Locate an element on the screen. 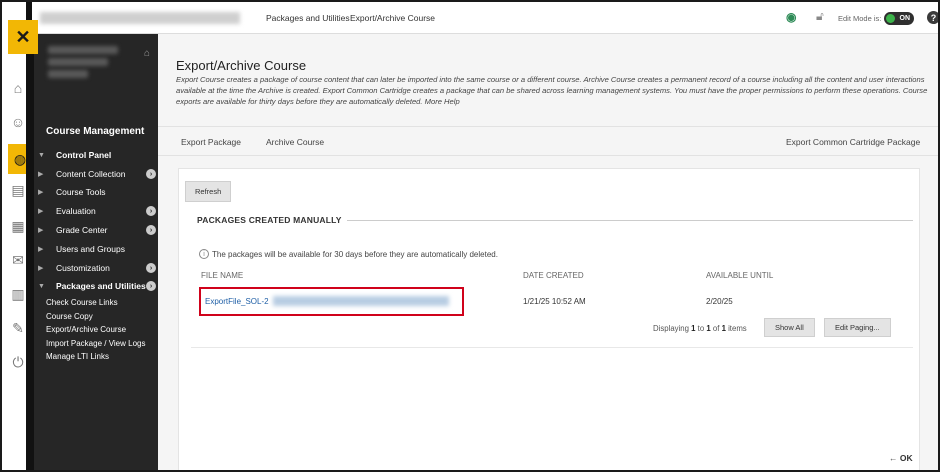  refresh-button: Refresh is located at coordinates (208, 191).